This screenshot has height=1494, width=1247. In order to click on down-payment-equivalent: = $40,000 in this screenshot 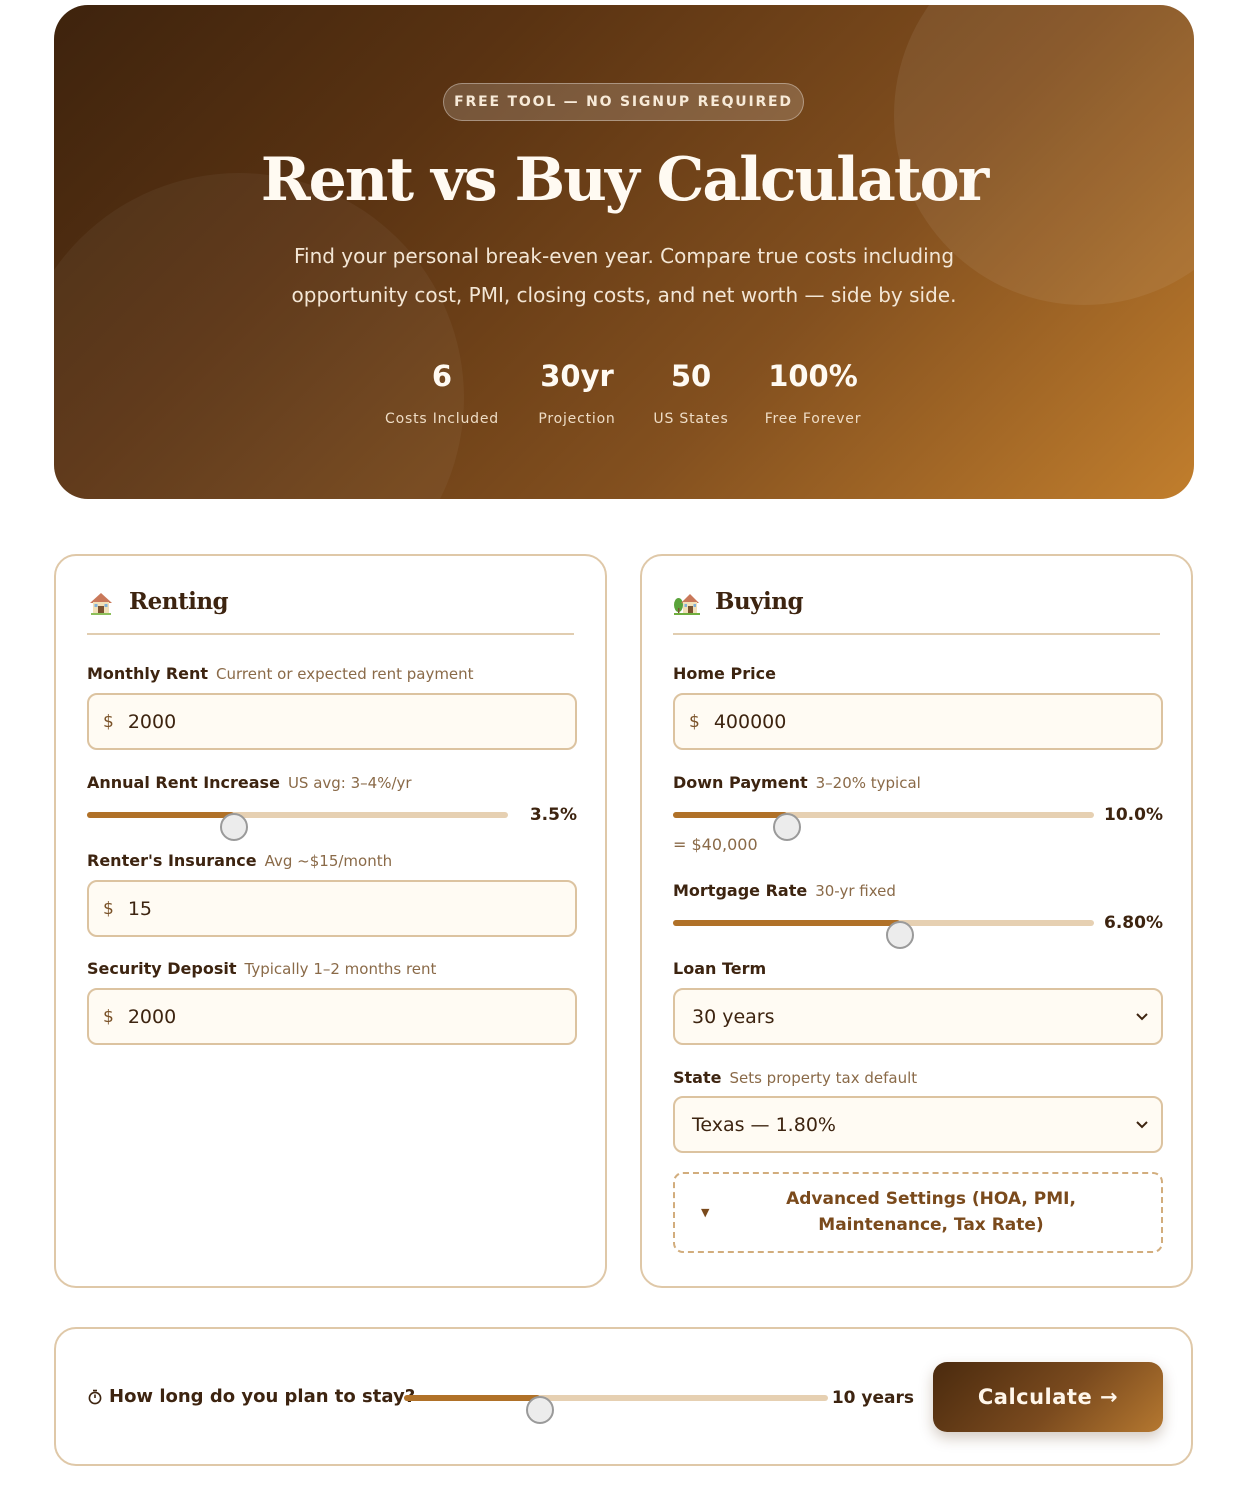, I will do `click(715, 844)`.